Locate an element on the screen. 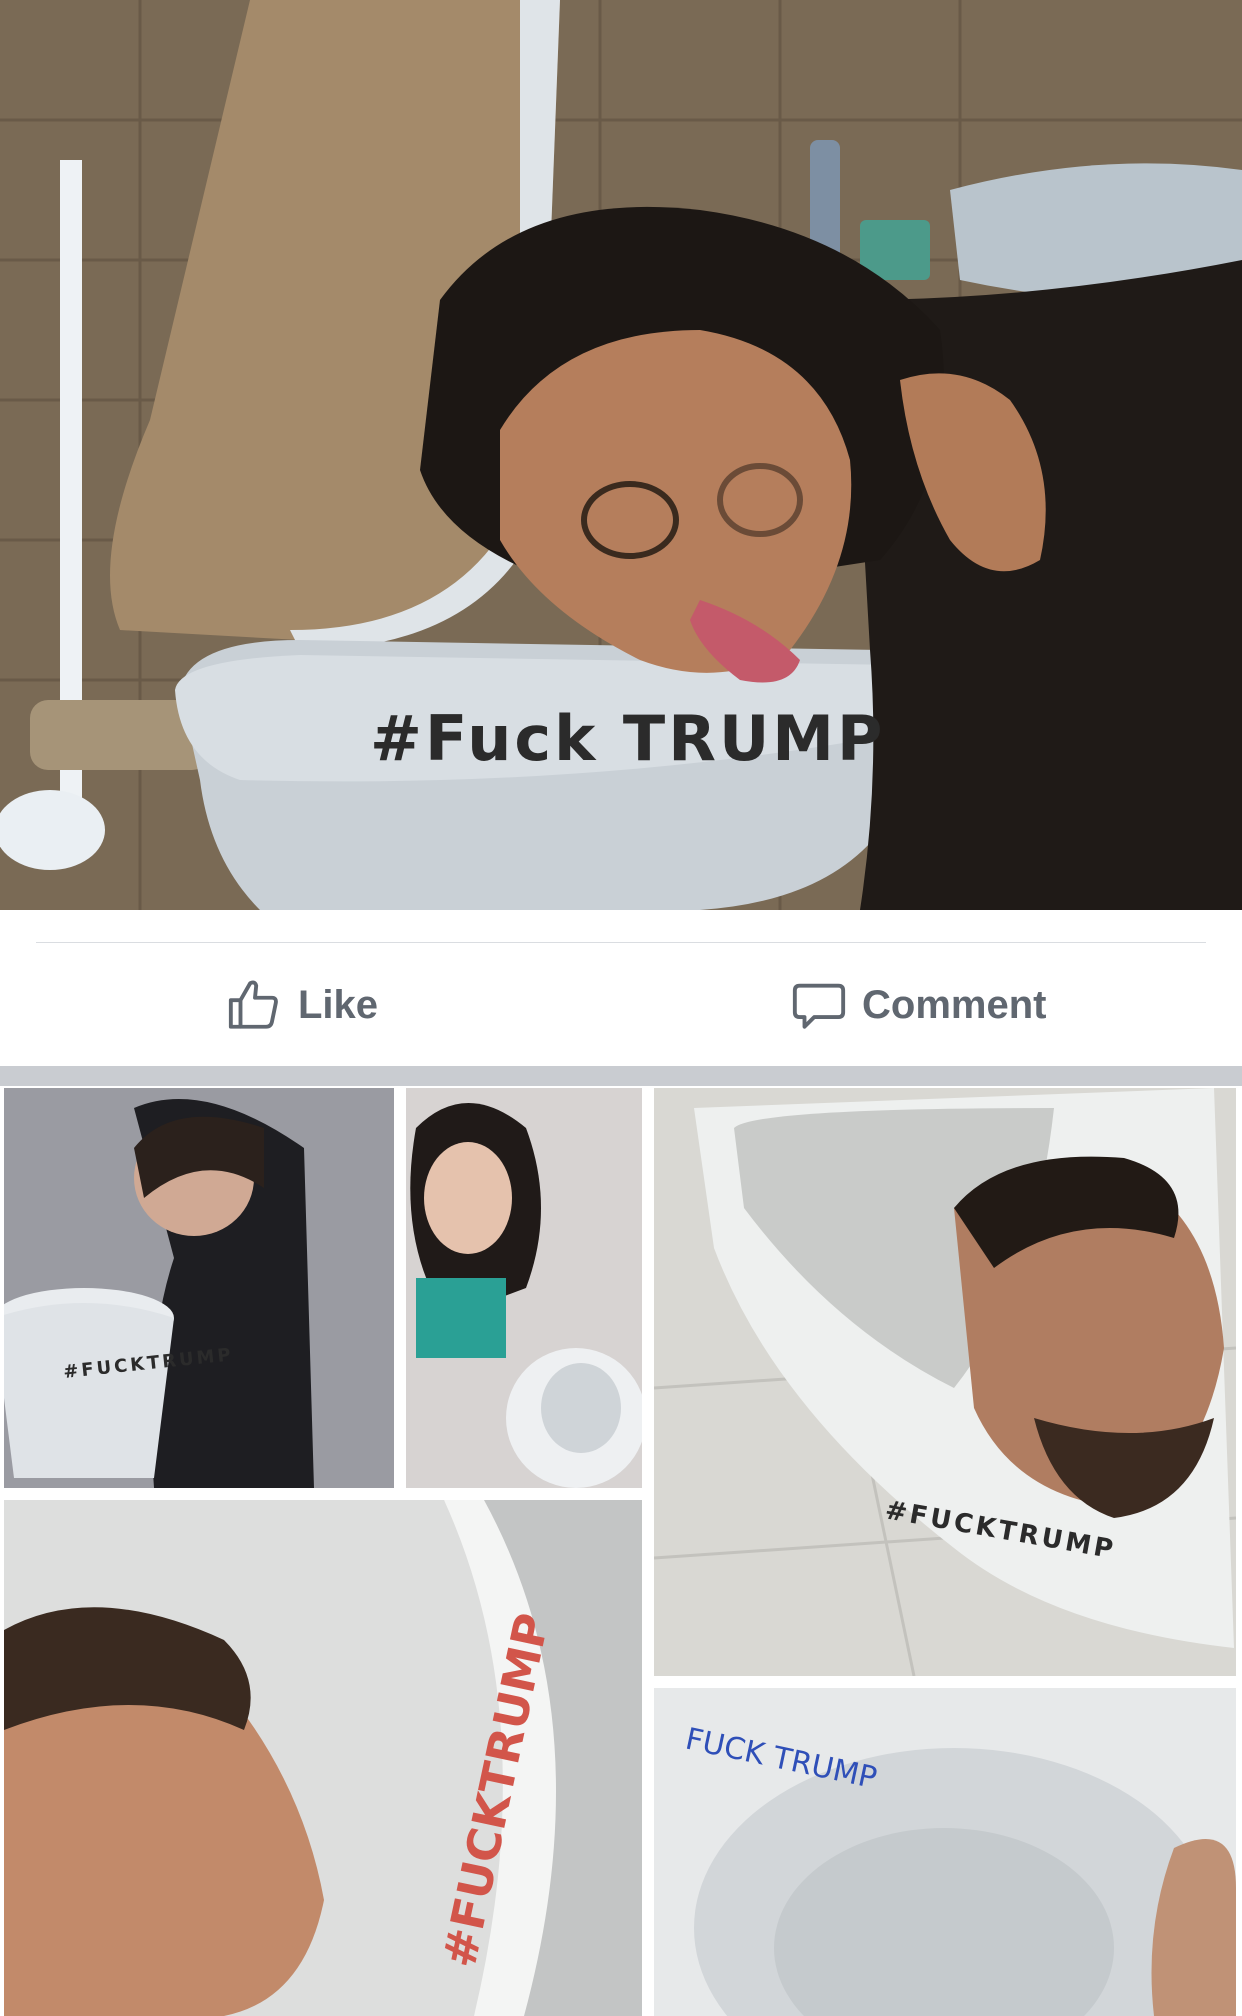  collage-photo-4-scene: #FUCKTRUMP is located at coordinates (323, 1758).